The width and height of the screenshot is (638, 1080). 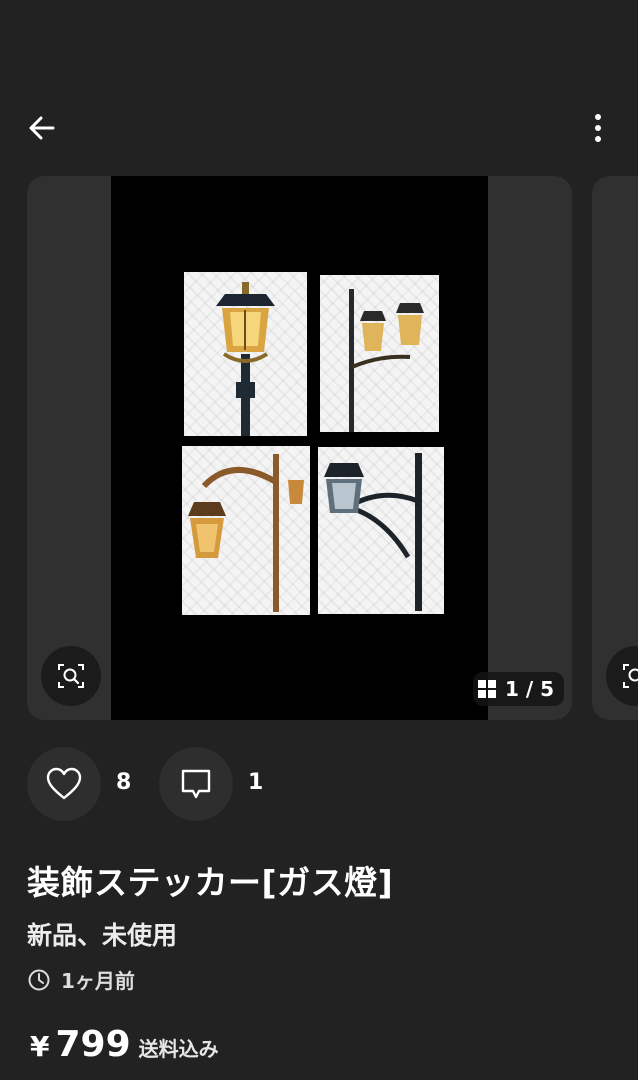 I want to click on more-vertical-icon, so click(x=598, y=128).